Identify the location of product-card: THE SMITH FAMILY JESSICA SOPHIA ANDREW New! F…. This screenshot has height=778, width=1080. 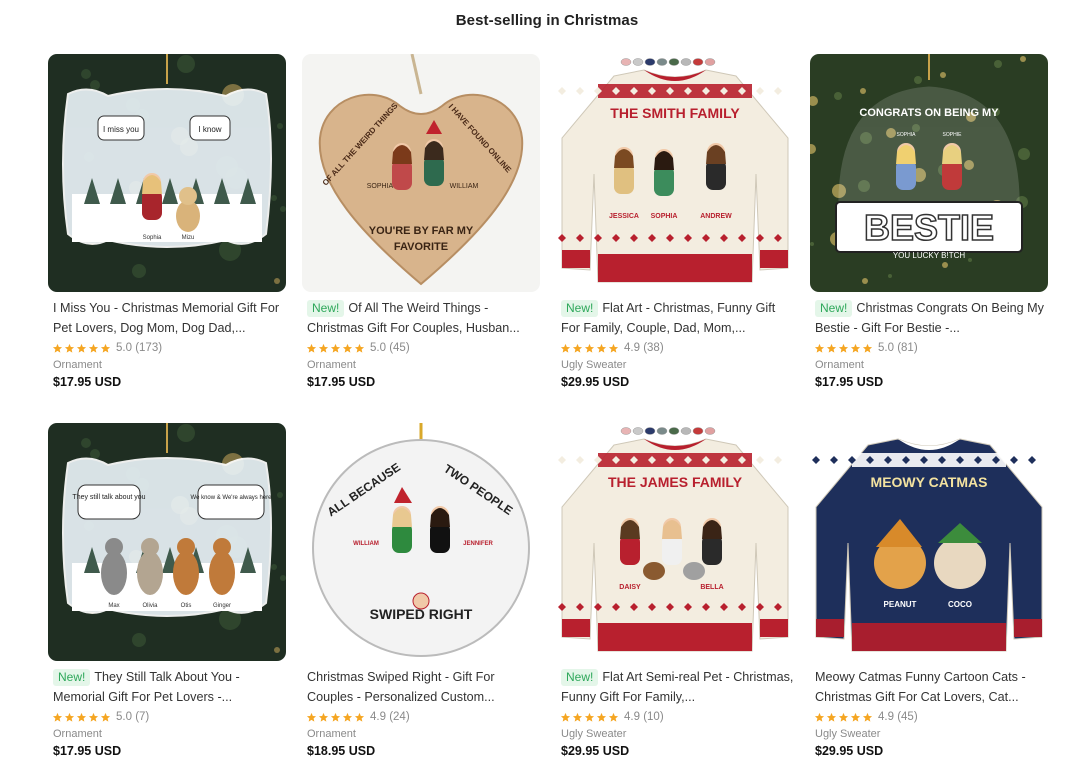
(675, 222).